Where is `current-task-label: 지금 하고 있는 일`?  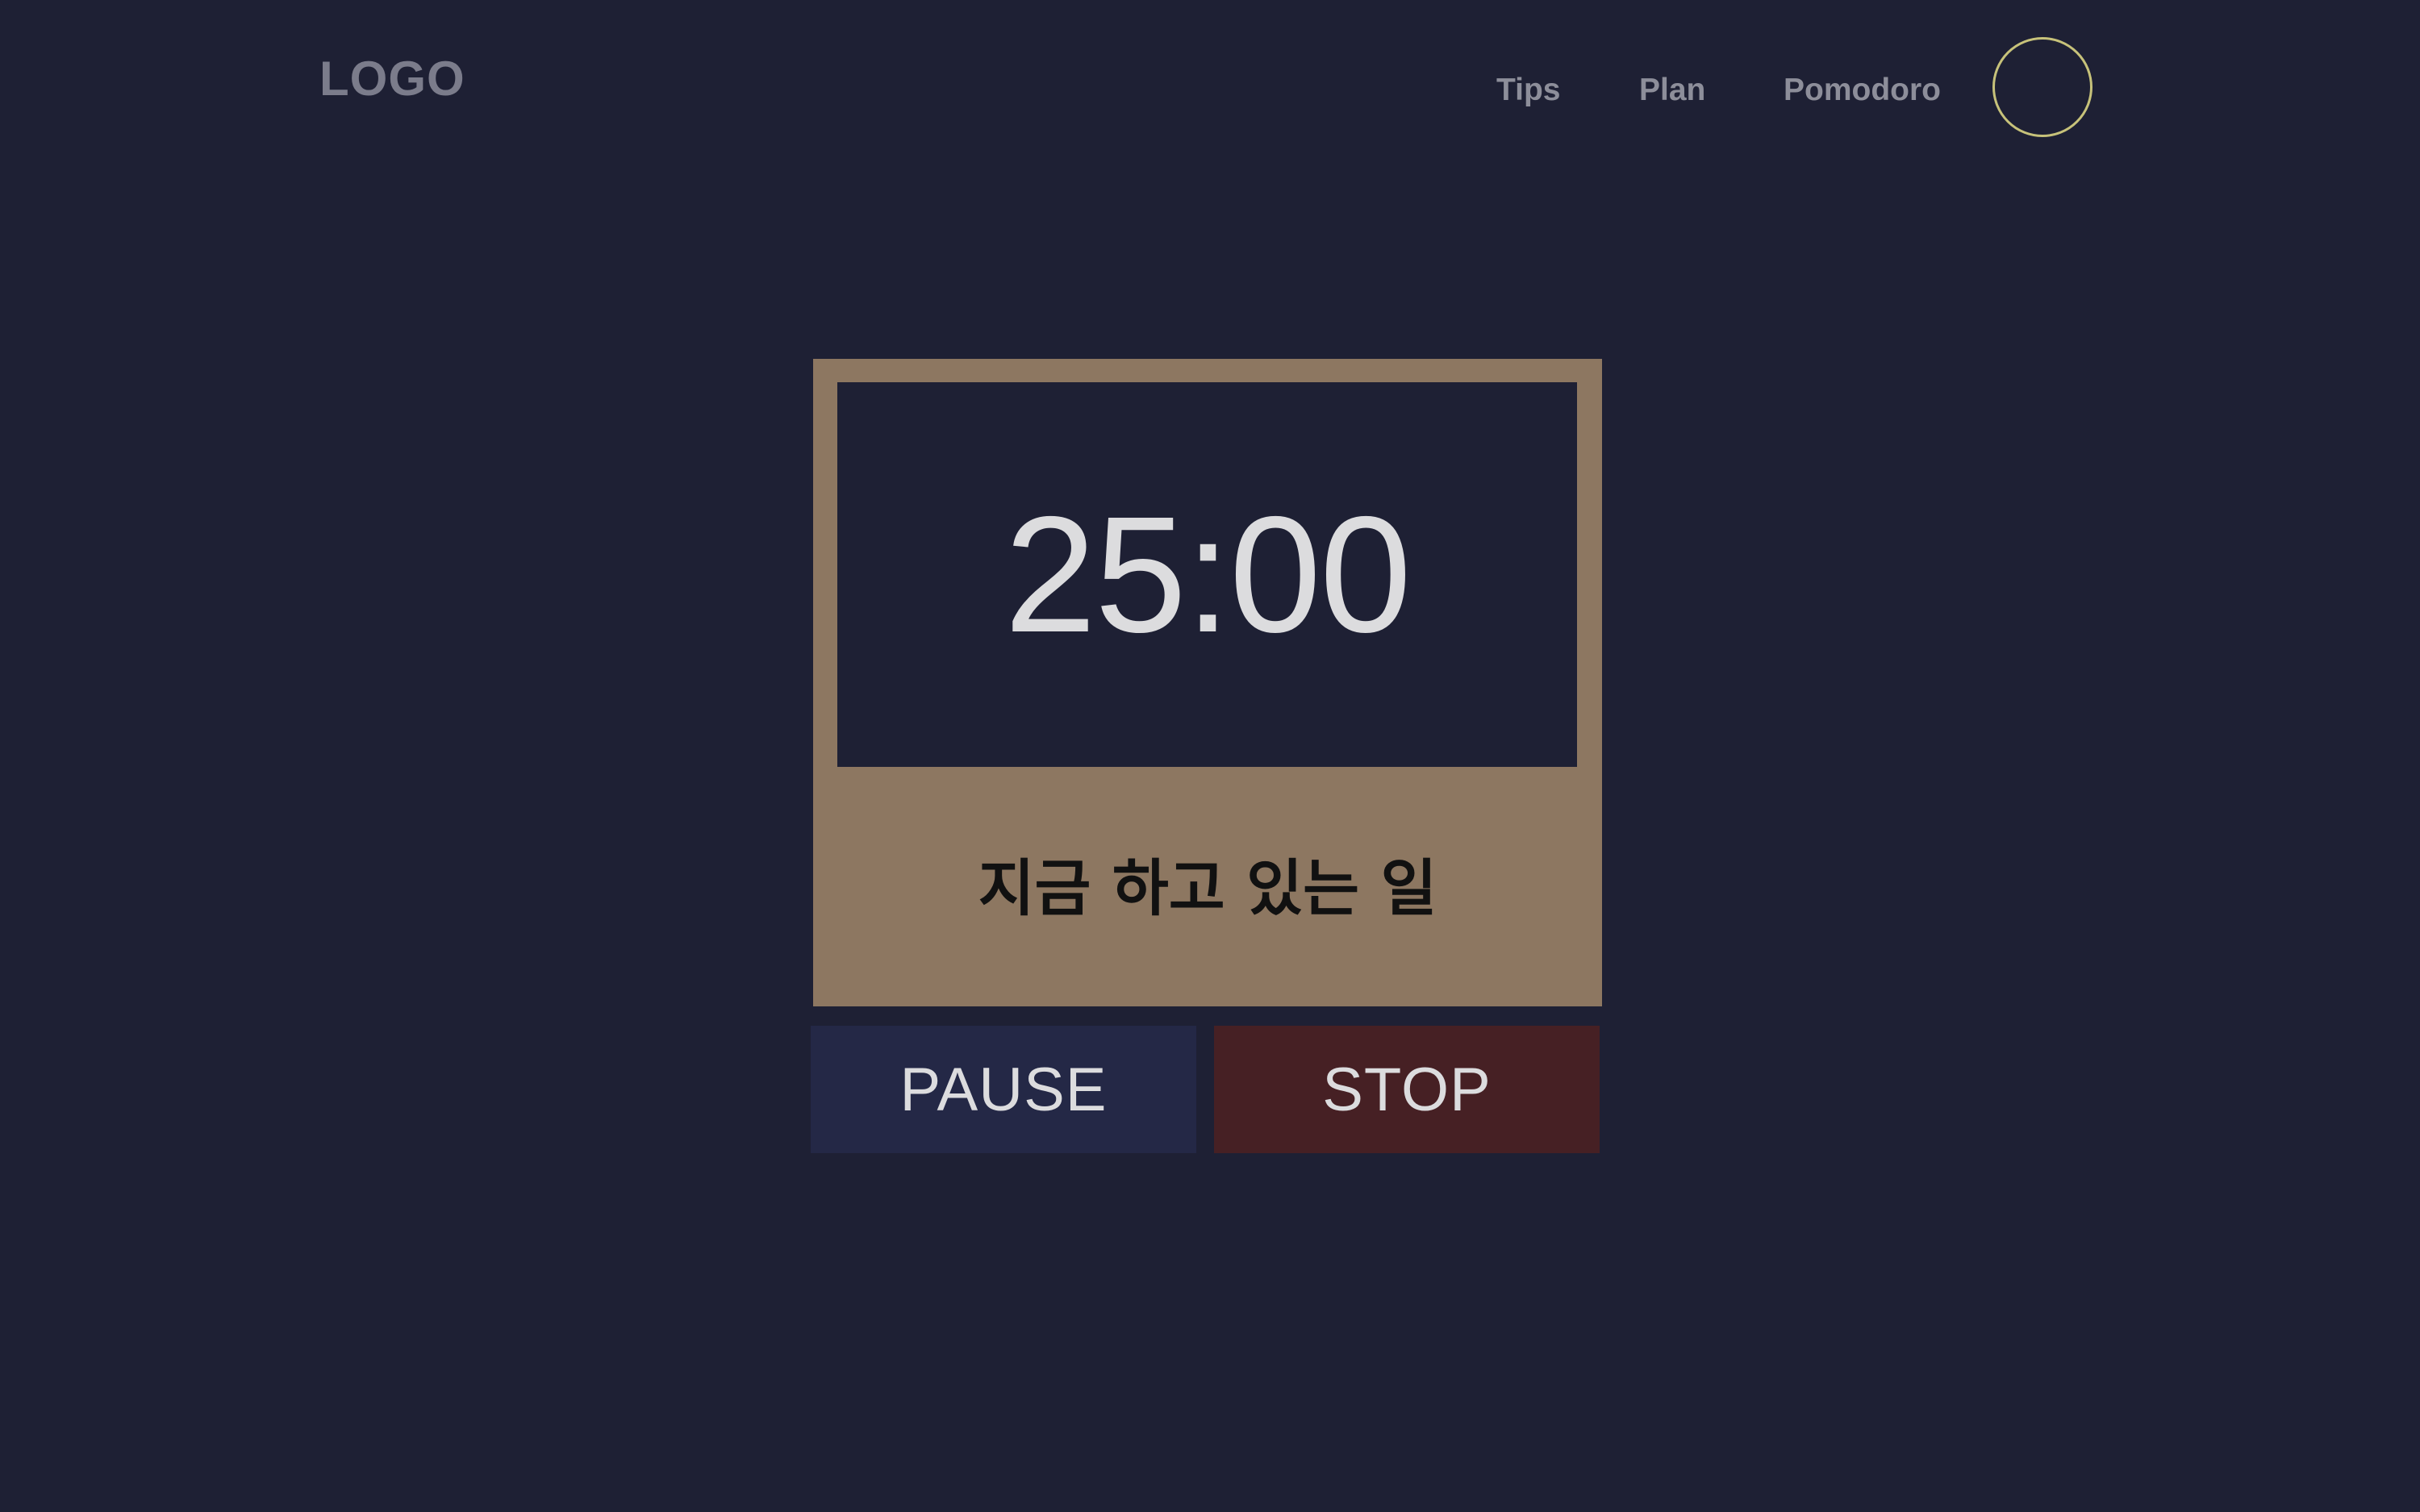
current-task-label: 지금 하고 있는 일 is located at coordinates (1207, 888).